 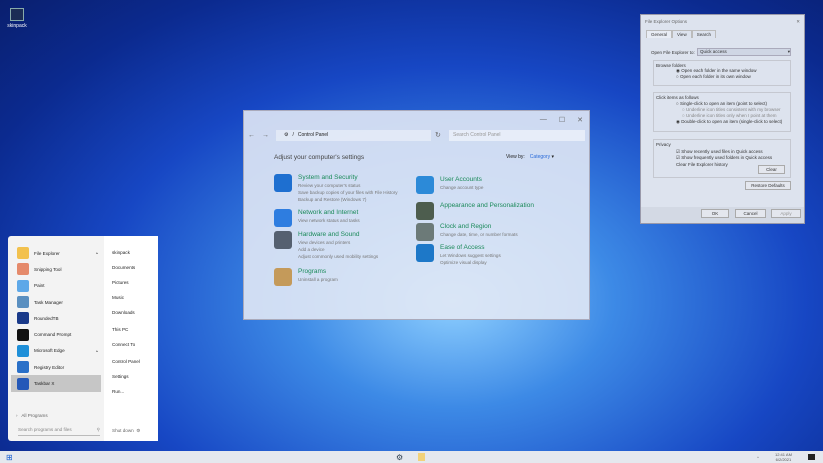 I want to click on category-title: System and Security, so click(x=348, y=177).